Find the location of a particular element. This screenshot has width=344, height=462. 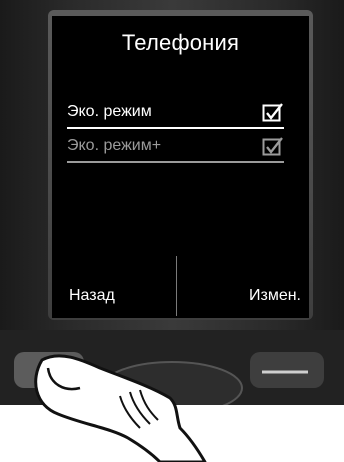

finger-pressing-icon is located at coordinates (120, 408).